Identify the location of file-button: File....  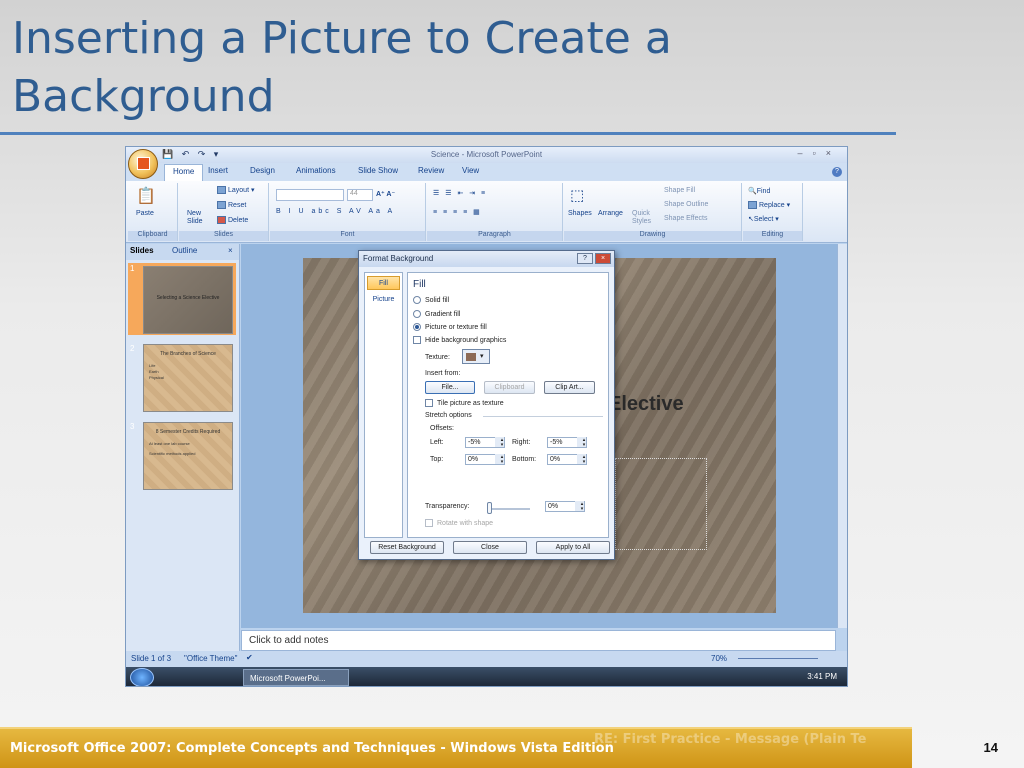
(450, 387).